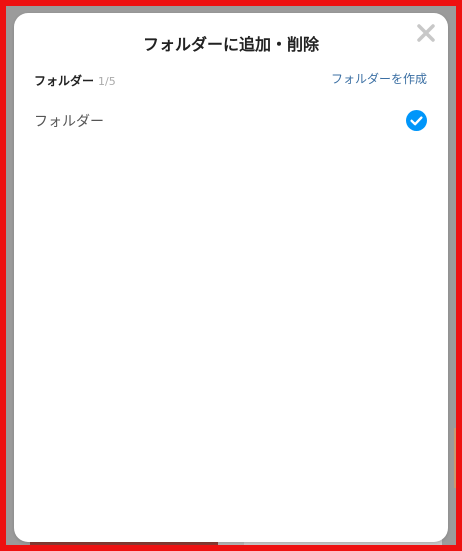 The image size is (462, 551). I want to click on folder-section-label: フォルダー, so click(64, 81).